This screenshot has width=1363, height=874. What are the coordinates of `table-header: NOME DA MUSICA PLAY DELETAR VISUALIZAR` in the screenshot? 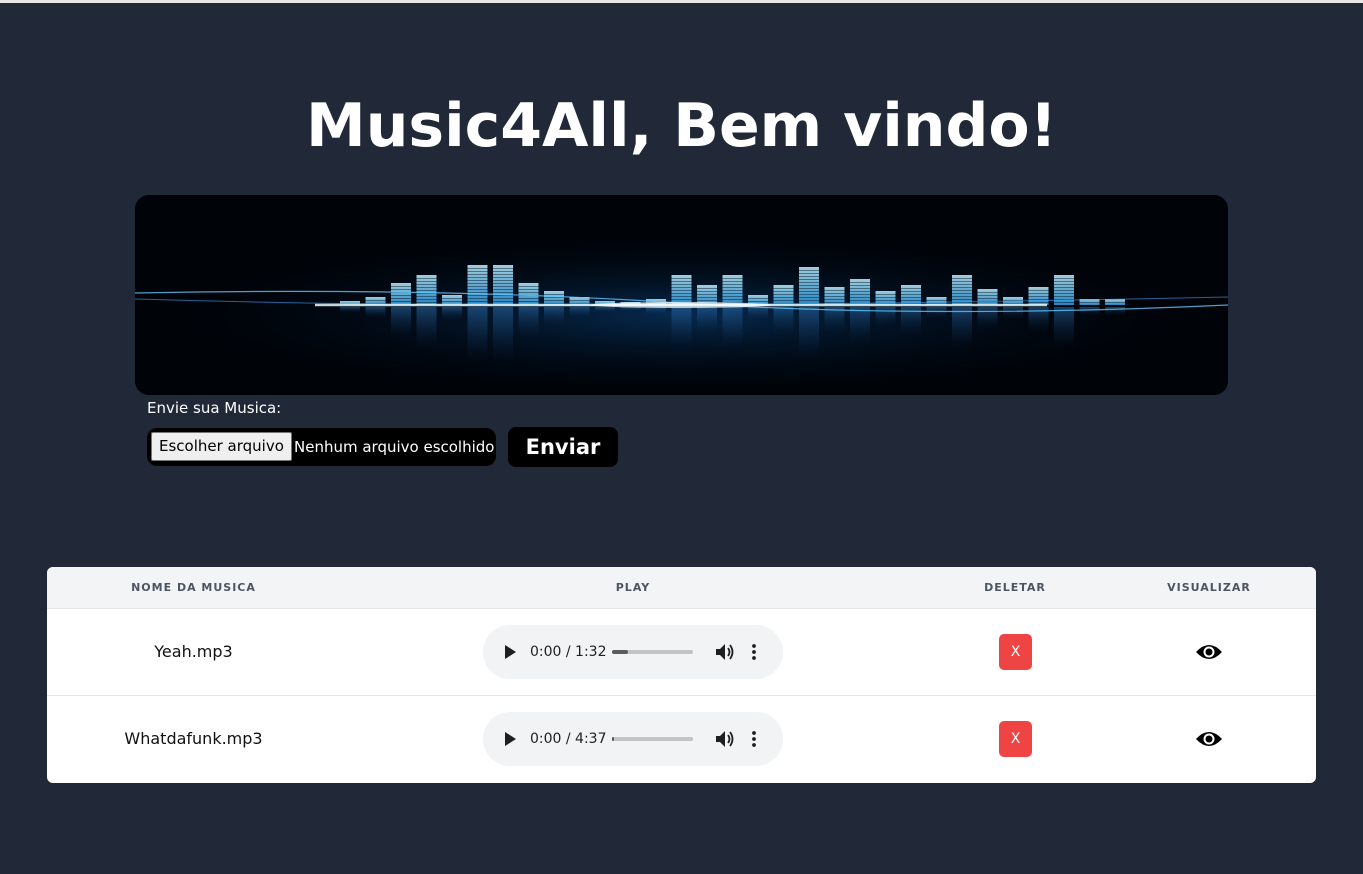 It's located at (681, 588).